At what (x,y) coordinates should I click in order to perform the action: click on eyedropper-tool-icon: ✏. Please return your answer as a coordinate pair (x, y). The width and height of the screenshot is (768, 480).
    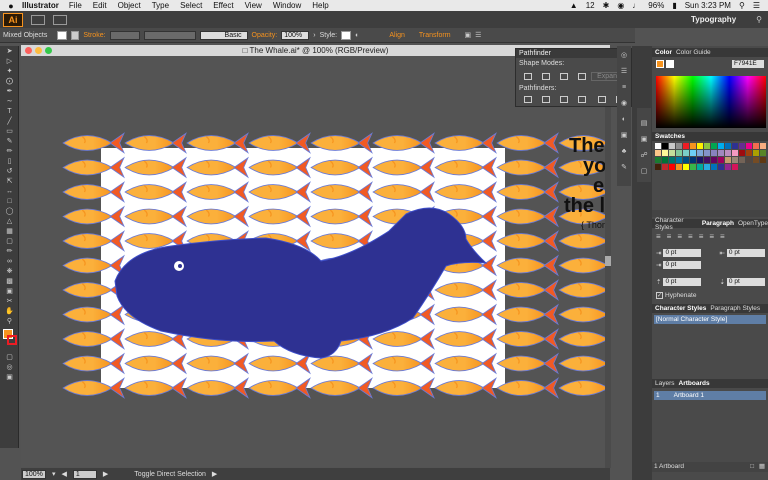
    Looking at the image, I should click on (9, 251).